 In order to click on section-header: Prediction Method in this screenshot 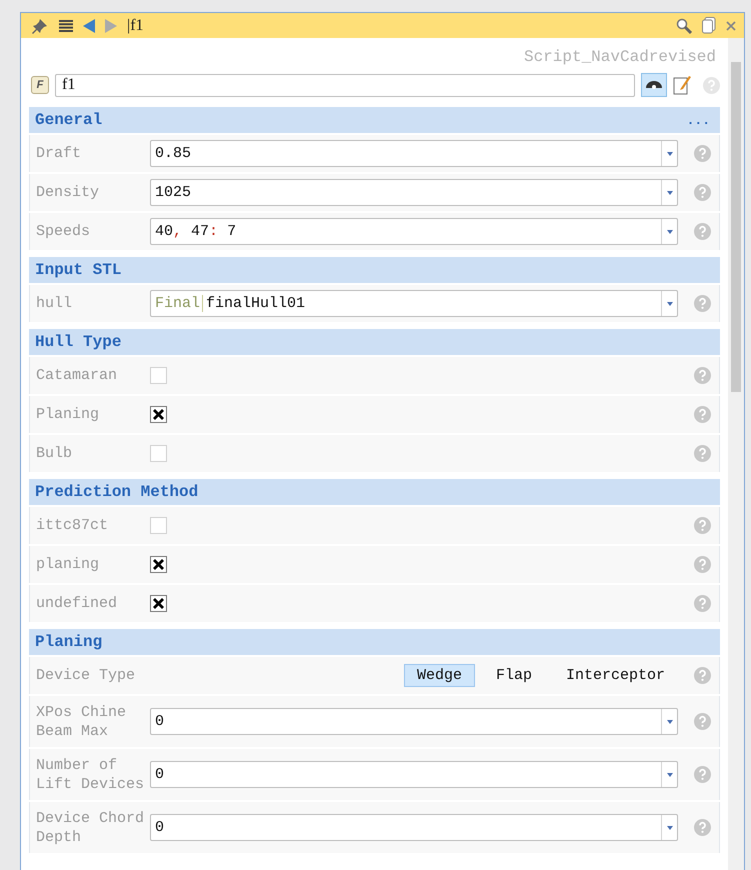, I will do `click(374, 492)`.